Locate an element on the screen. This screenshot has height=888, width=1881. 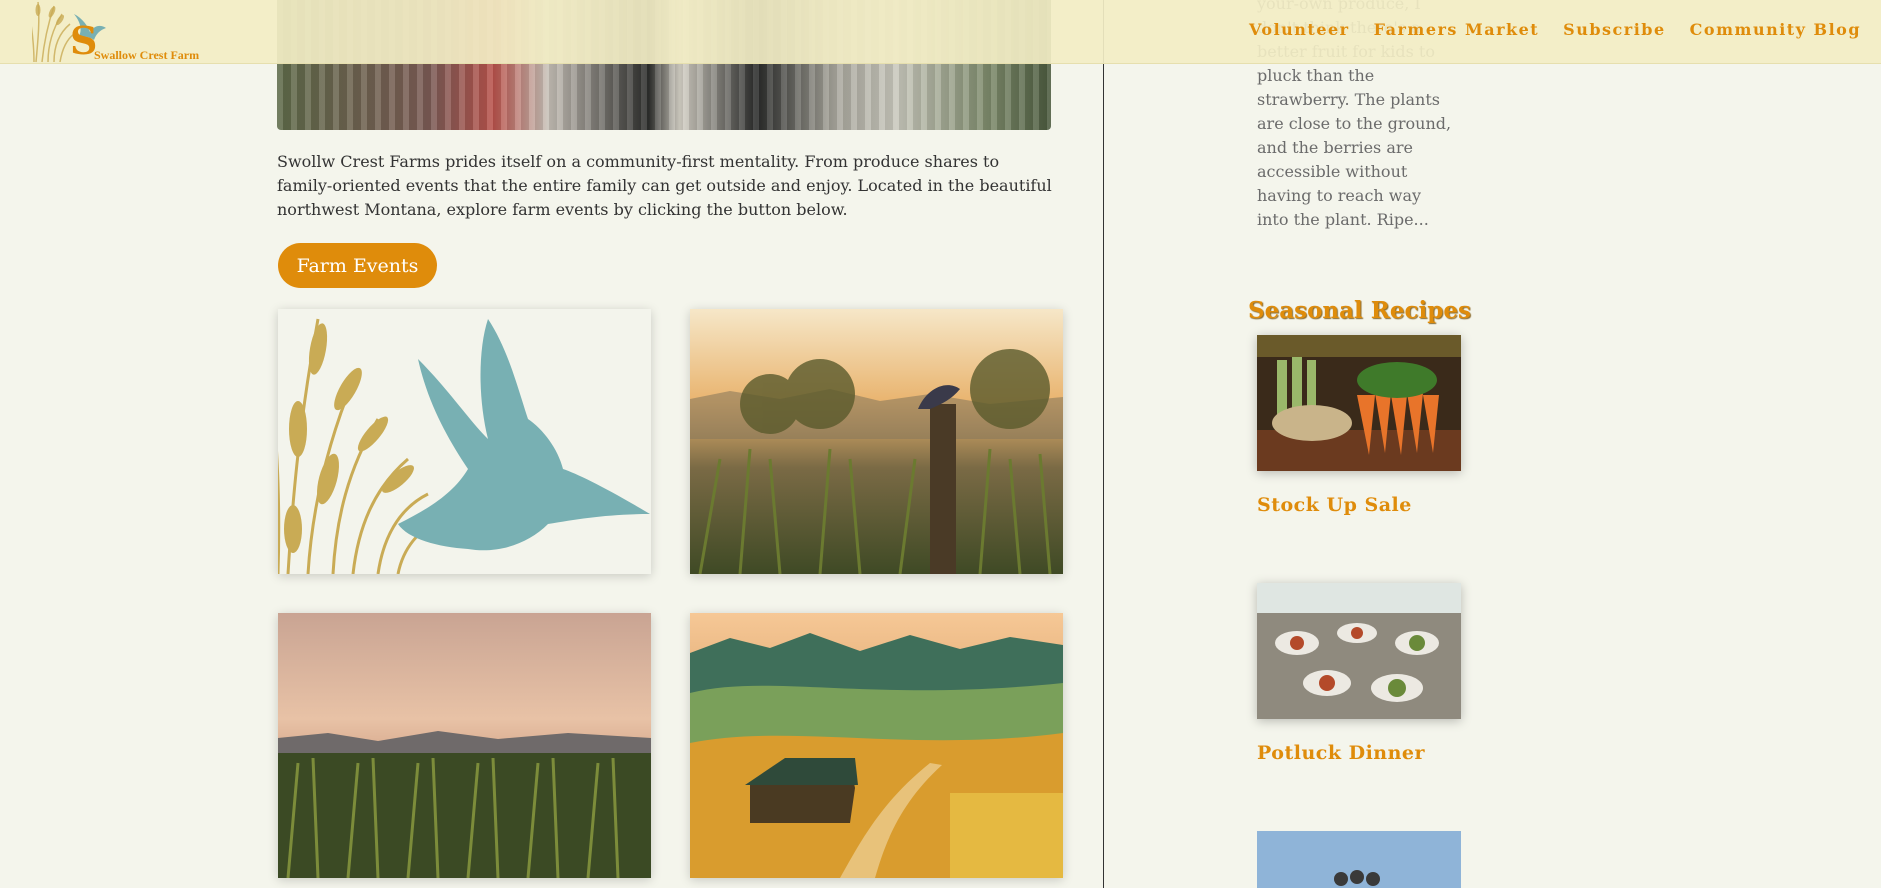
barn-valley-image is located at coordinates (876, 745).